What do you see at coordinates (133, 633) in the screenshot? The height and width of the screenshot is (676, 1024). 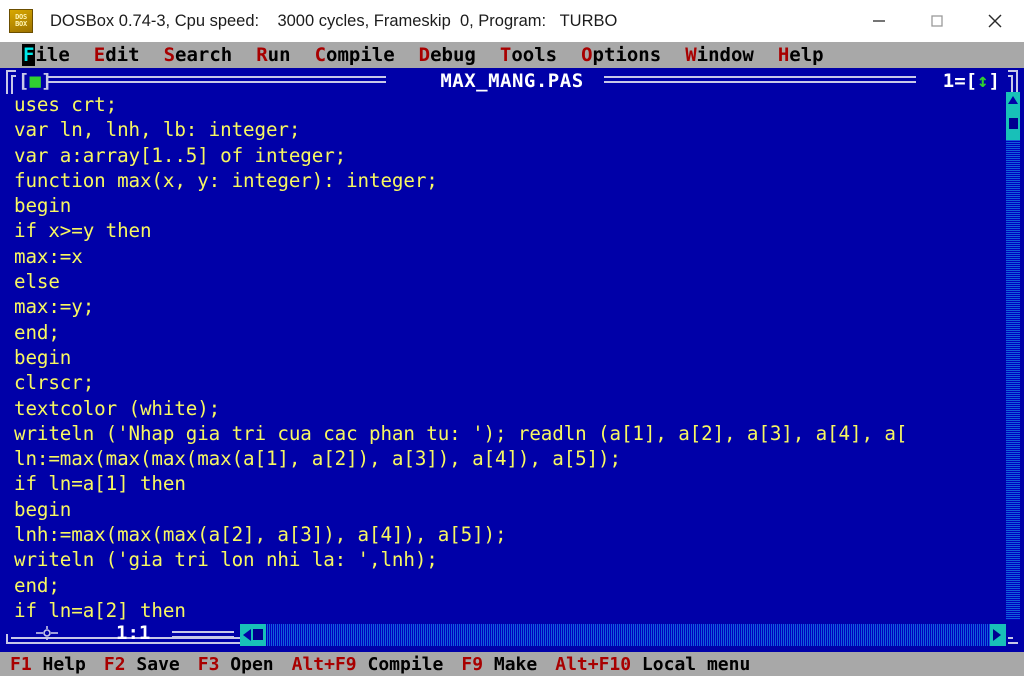 I see `cursor-position-indicator: 1:1` at bounding box center [133, 633].